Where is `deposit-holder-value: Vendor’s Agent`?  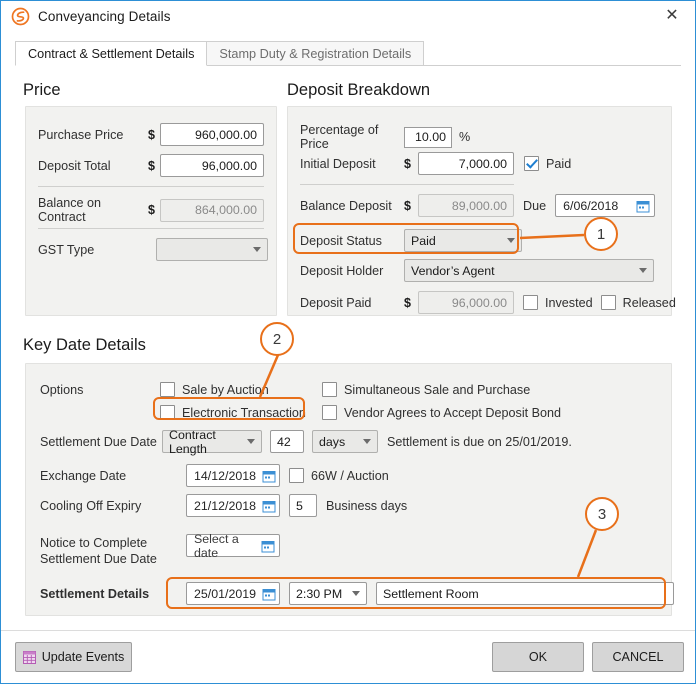 deposit-holder-value: Vendor’s Agent is located at coordinates (453, 270).